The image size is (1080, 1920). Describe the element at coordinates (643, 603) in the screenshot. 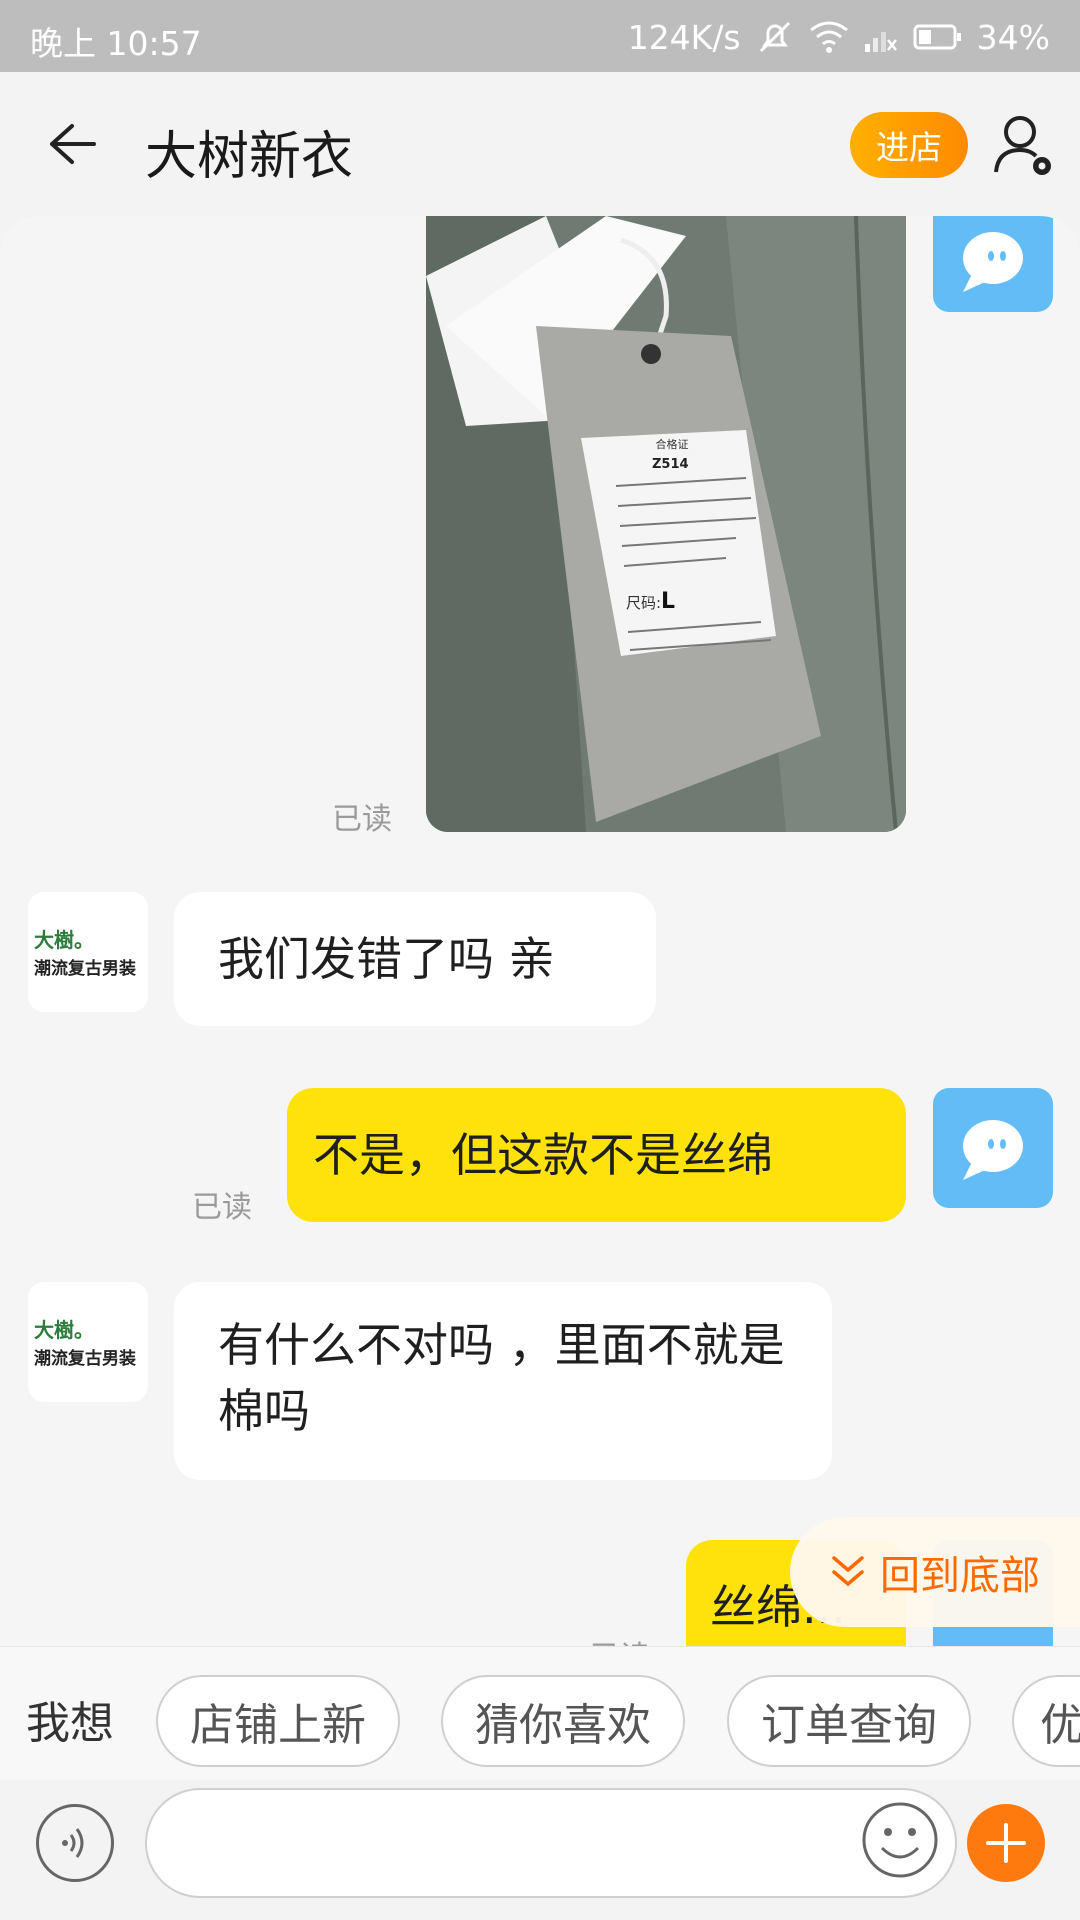

I see `tag-size-label: 尺码:` at that location.